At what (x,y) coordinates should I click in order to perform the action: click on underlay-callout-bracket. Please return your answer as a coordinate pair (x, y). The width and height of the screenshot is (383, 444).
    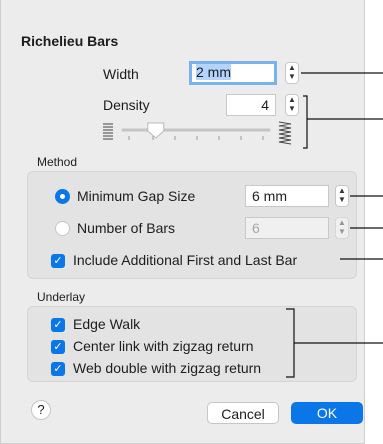
    Looking at the image, I should click on (290, 343).